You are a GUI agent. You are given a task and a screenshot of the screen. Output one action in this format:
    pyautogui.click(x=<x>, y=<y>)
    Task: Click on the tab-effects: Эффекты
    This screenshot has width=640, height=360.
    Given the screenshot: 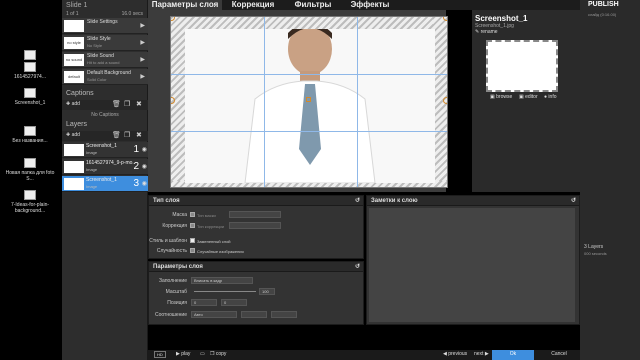 What is the action you would take?
    pyautogui.click(x=370, y=5)
    